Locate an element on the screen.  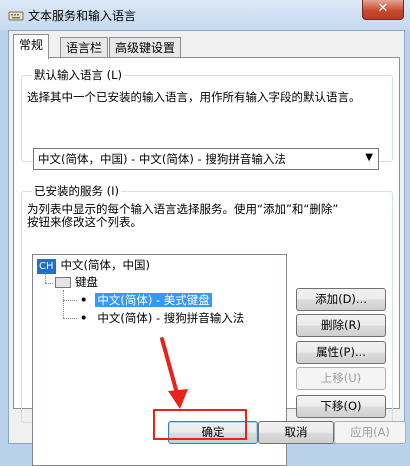
default-input-description: 选择其中一个已安装的输入语言，用作所有输入字段的默认语言。 is located at coordinates (194, 97).